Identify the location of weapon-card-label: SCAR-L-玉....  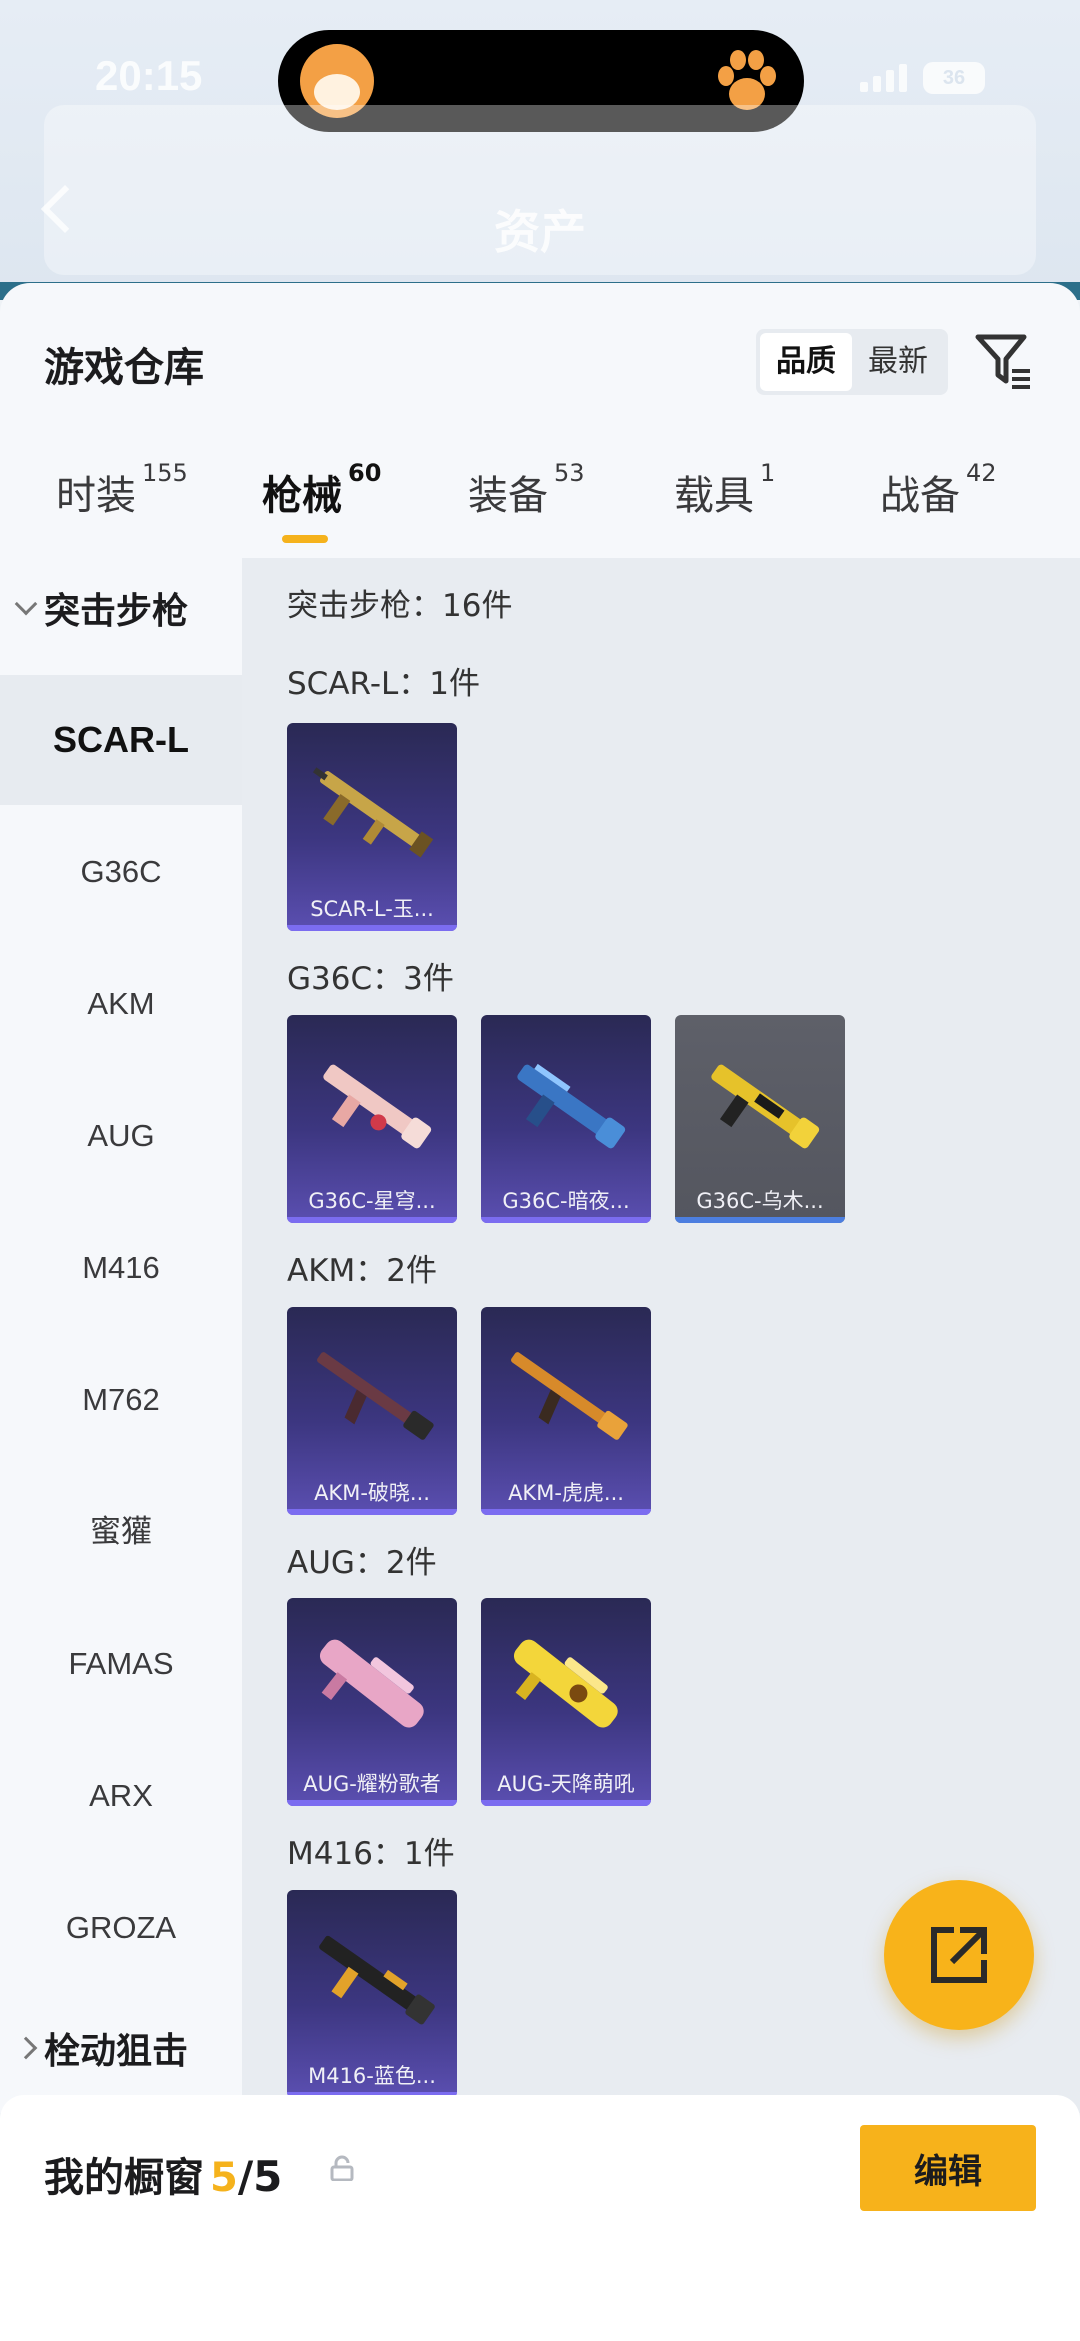
(372, 909).